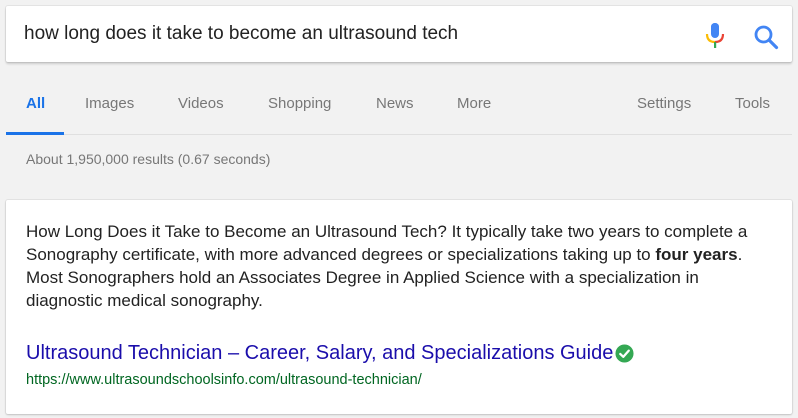 Image resolution: width=798 pixels, height=418 pixels. I want to click on verified-check-icon, so click(624, 353).